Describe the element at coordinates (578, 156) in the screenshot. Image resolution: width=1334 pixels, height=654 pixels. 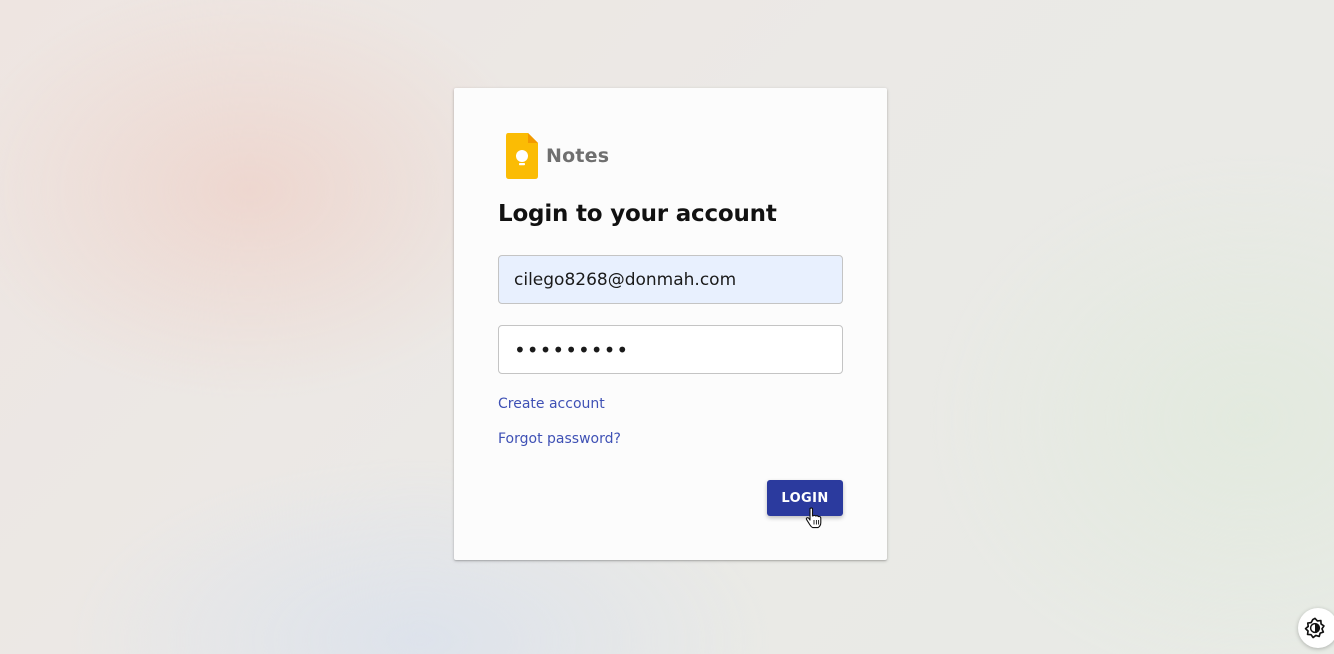
I see `brand-name: Notes` at that location.